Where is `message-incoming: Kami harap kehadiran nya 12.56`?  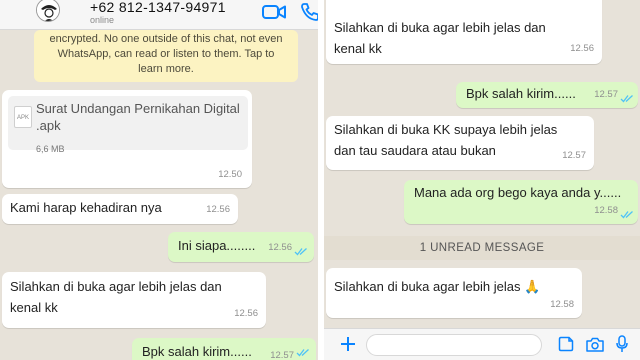
message-incoming: Kami harap kehadiran nya 12.56 is located at coordinates (120, 209).